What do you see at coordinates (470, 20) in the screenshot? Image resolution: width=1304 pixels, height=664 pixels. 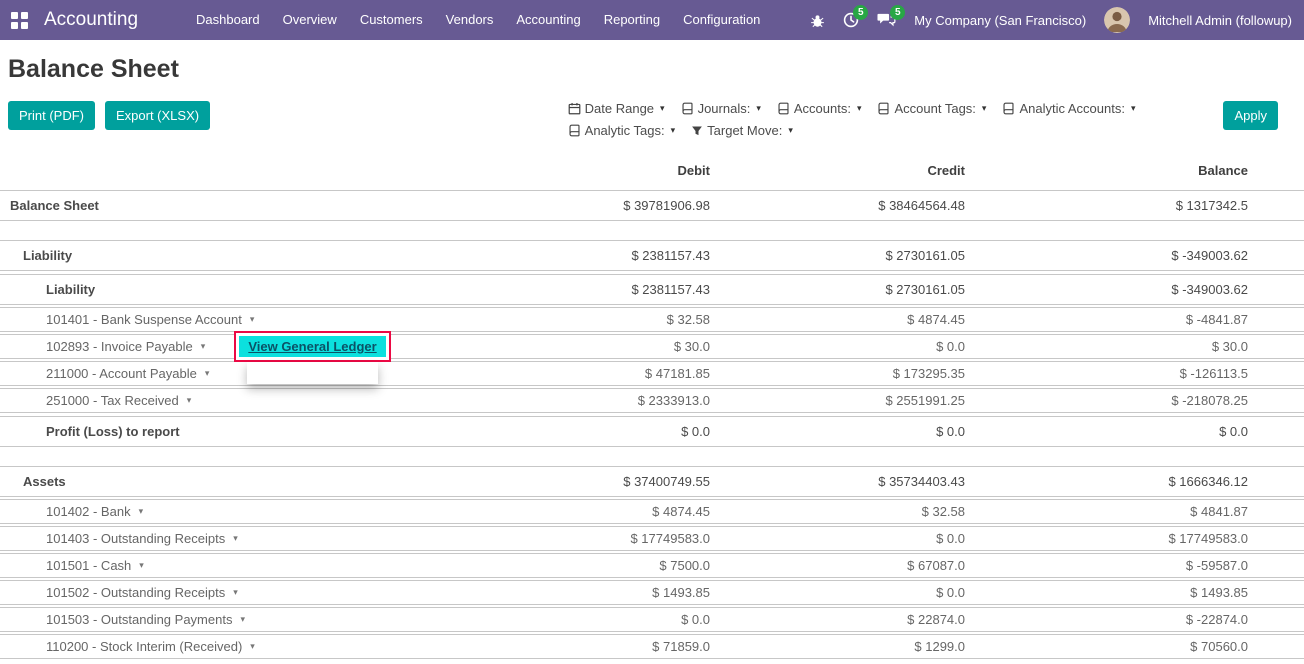 I see `menu-item-vendors: Vendors` at bounding box center [470, 20].